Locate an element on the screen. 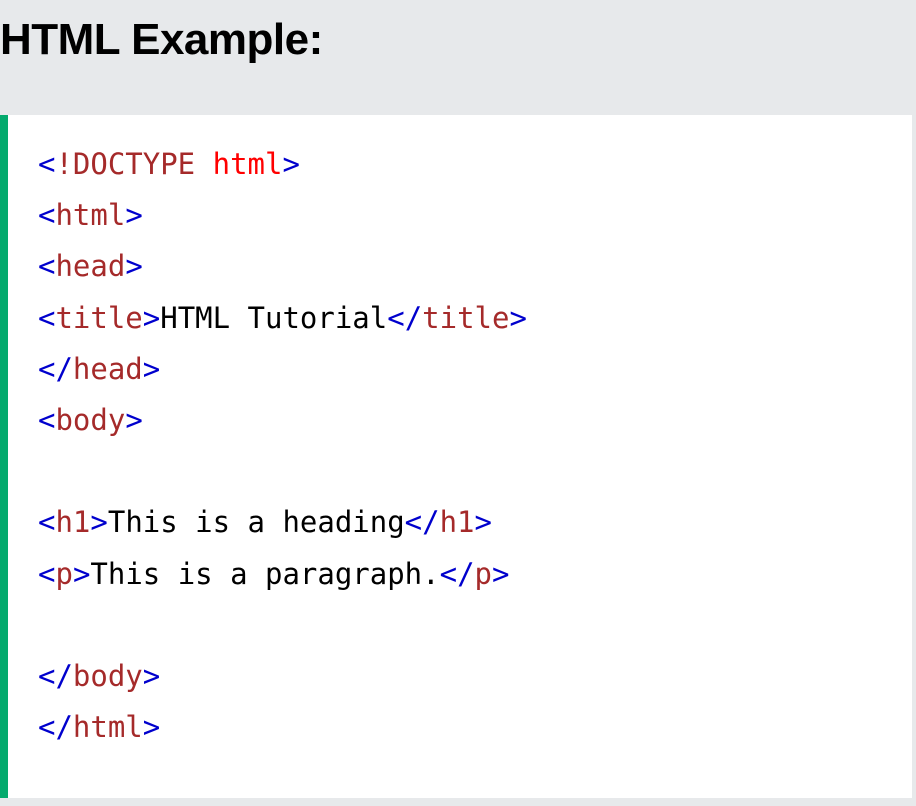 This screenshot has height=806, width=916. code-line: <h1>This is a heading</h1> is located at coordinates (282, 522).